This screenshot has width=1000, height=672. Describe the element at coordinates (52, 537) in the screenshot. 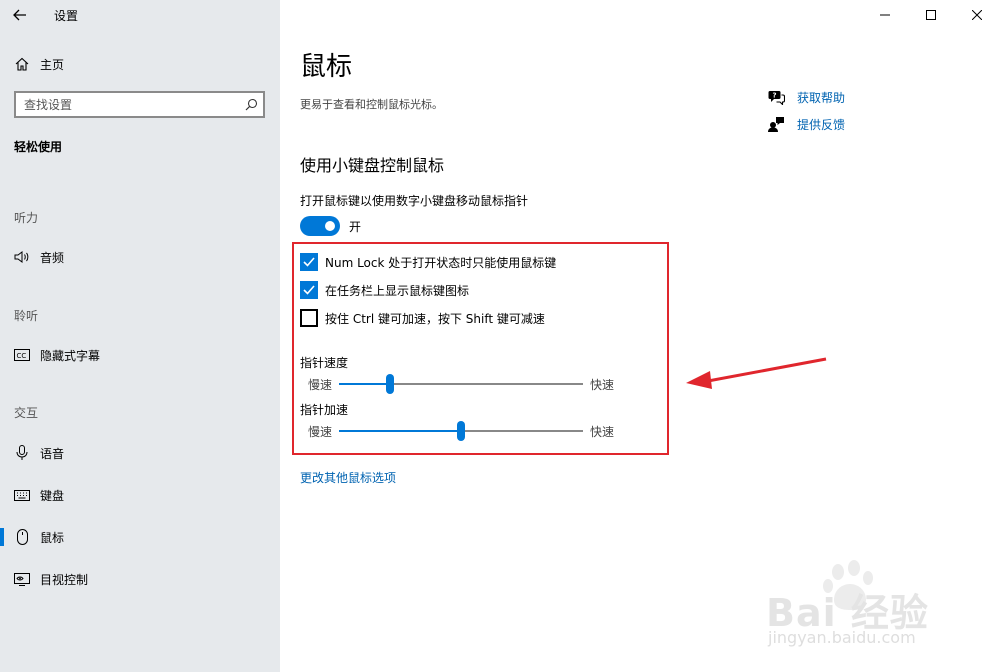

I see `sidebar-item-label: 鼠标` at that location.